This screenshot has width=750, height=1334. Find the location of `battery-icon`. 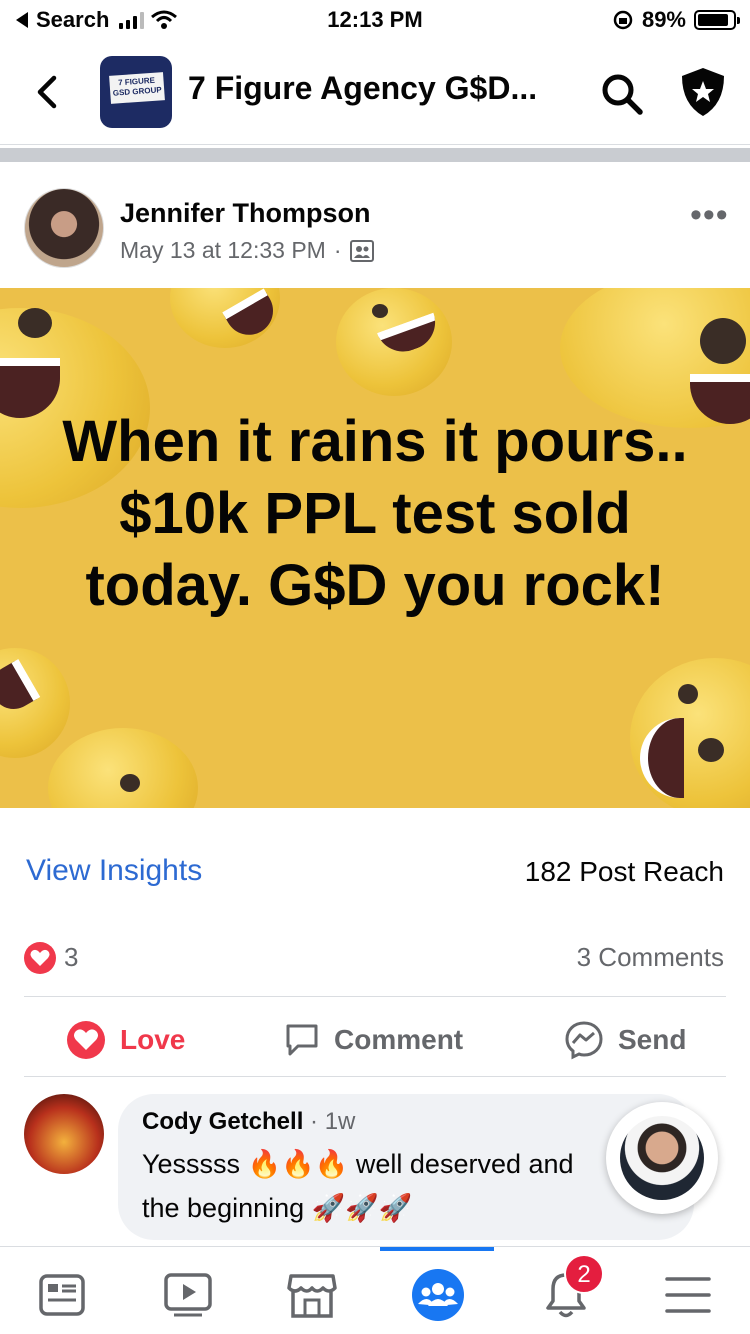

battery-icon is located at coordinates (717, 20).